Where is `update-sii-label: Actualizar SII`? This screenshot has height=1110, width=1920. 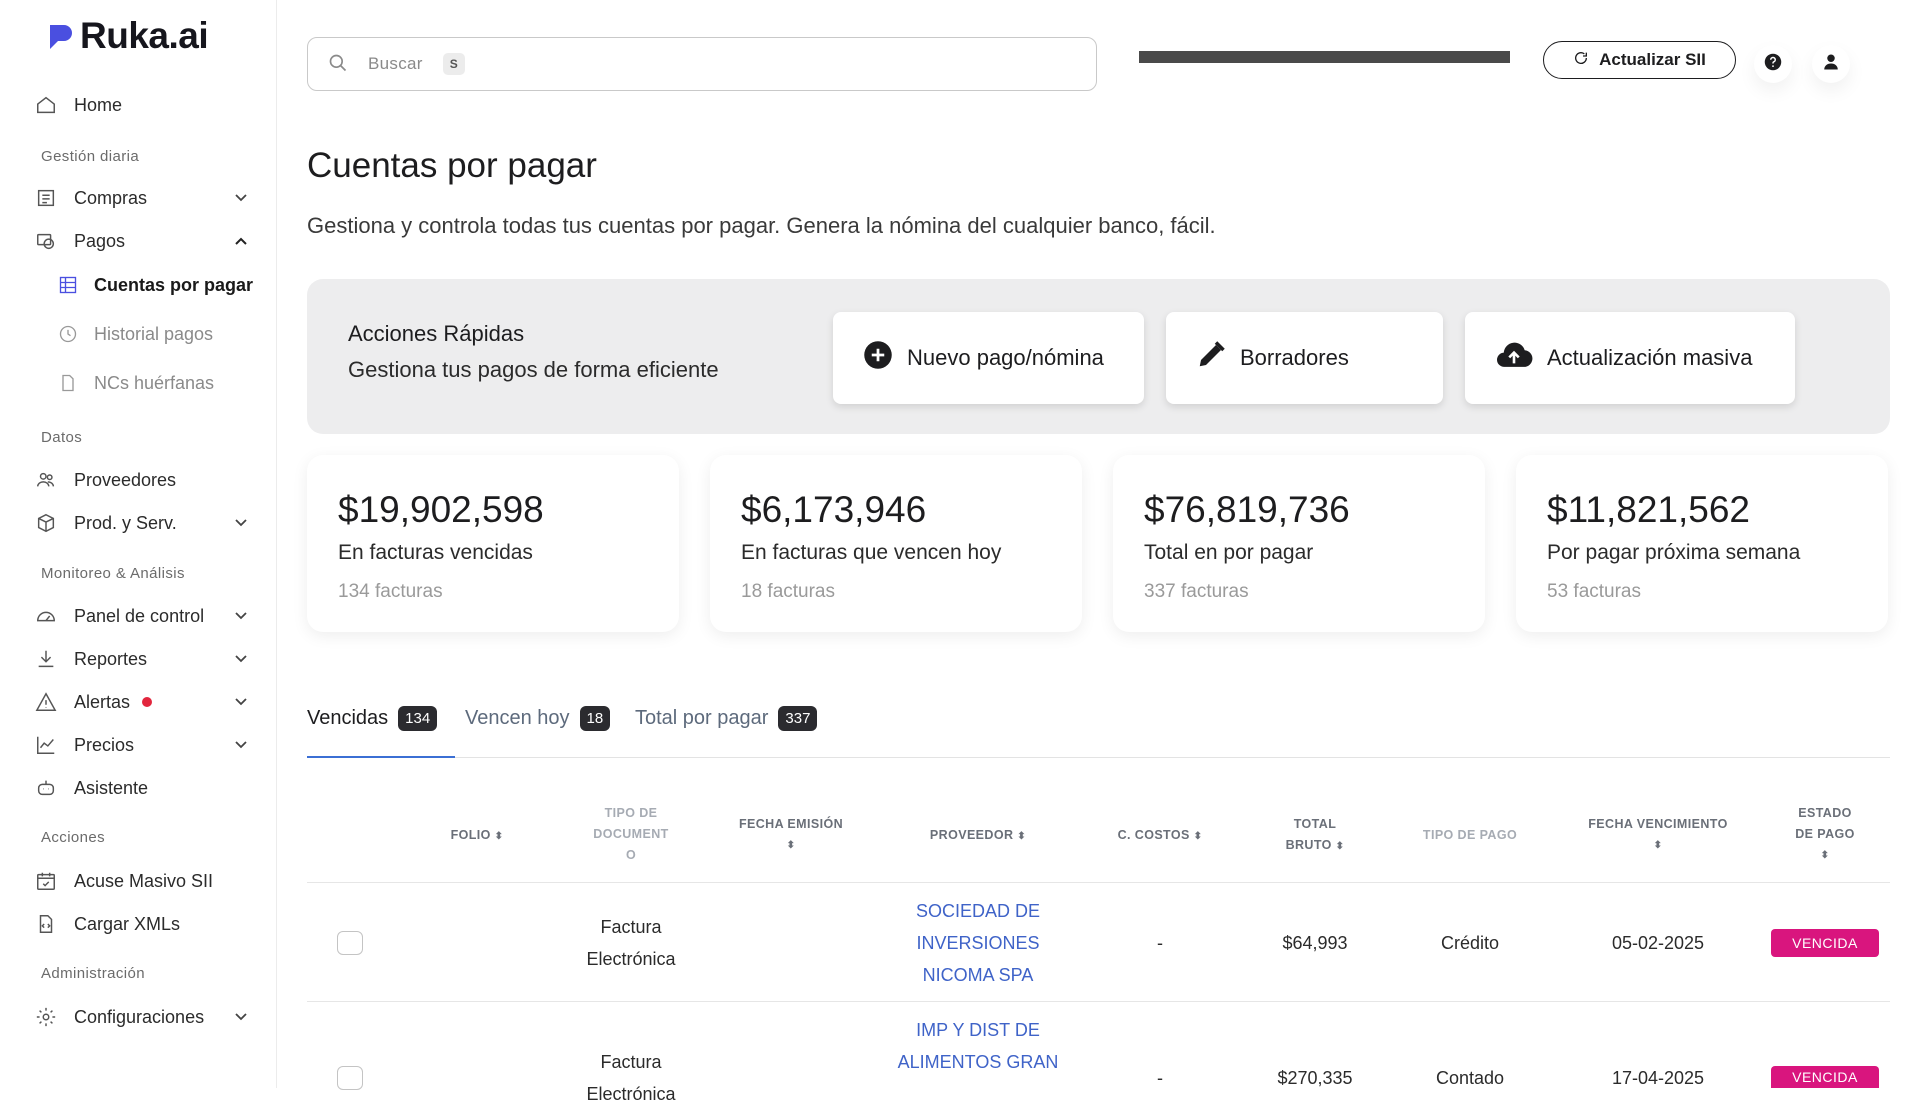 update-sii-label: Actualizar SII is located at coordinates (1652, 59).